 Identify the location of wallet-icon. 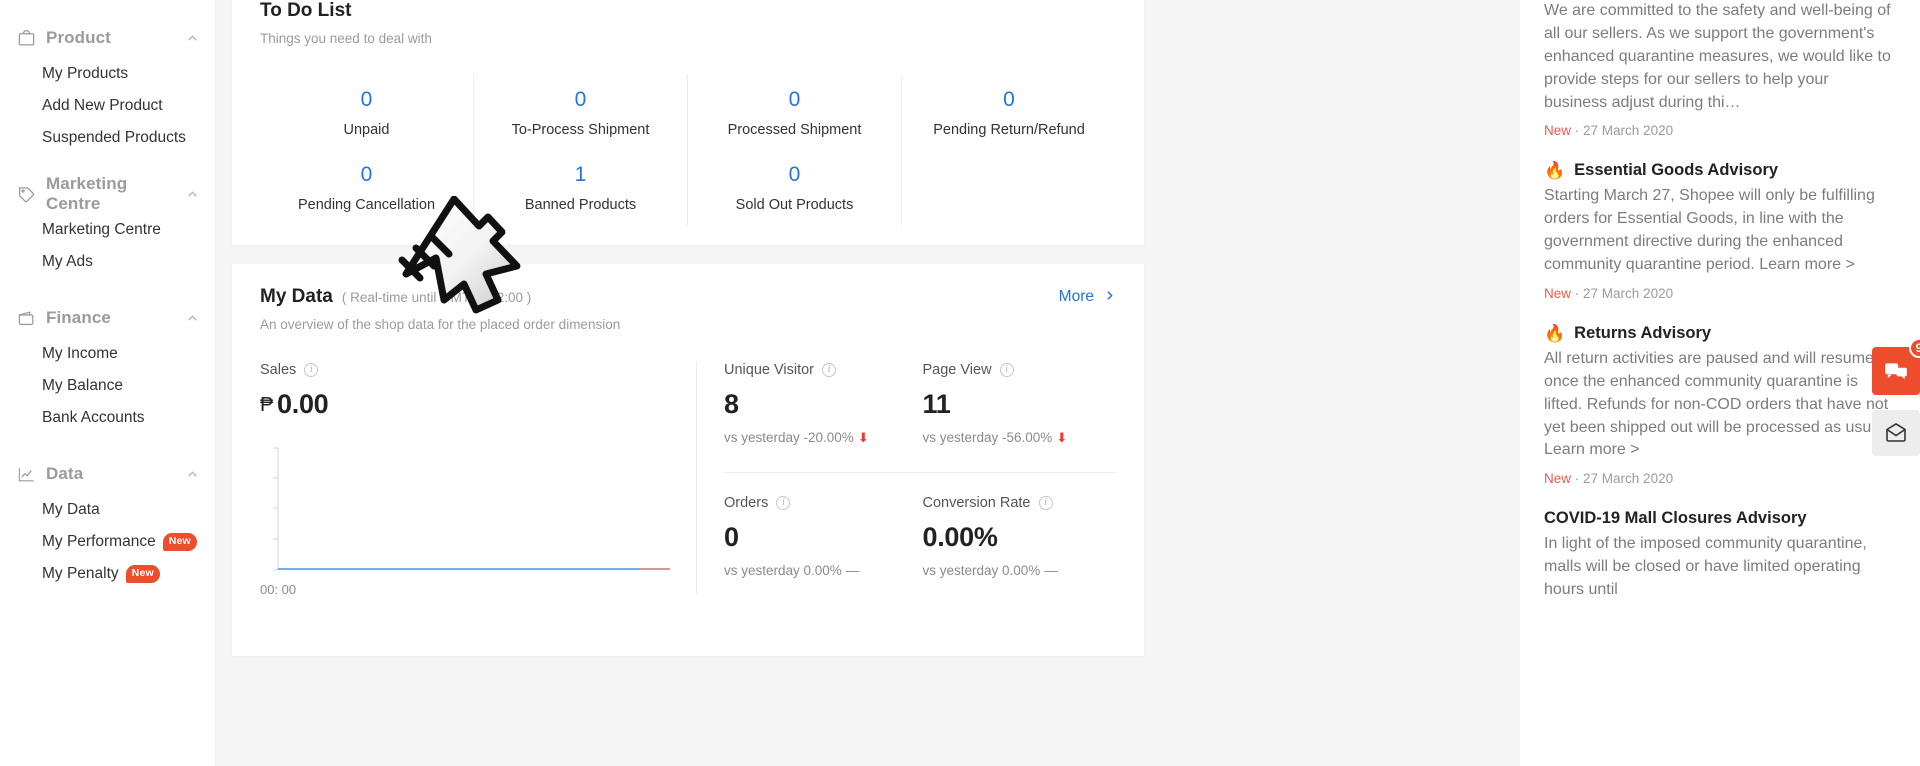
(26, 318).